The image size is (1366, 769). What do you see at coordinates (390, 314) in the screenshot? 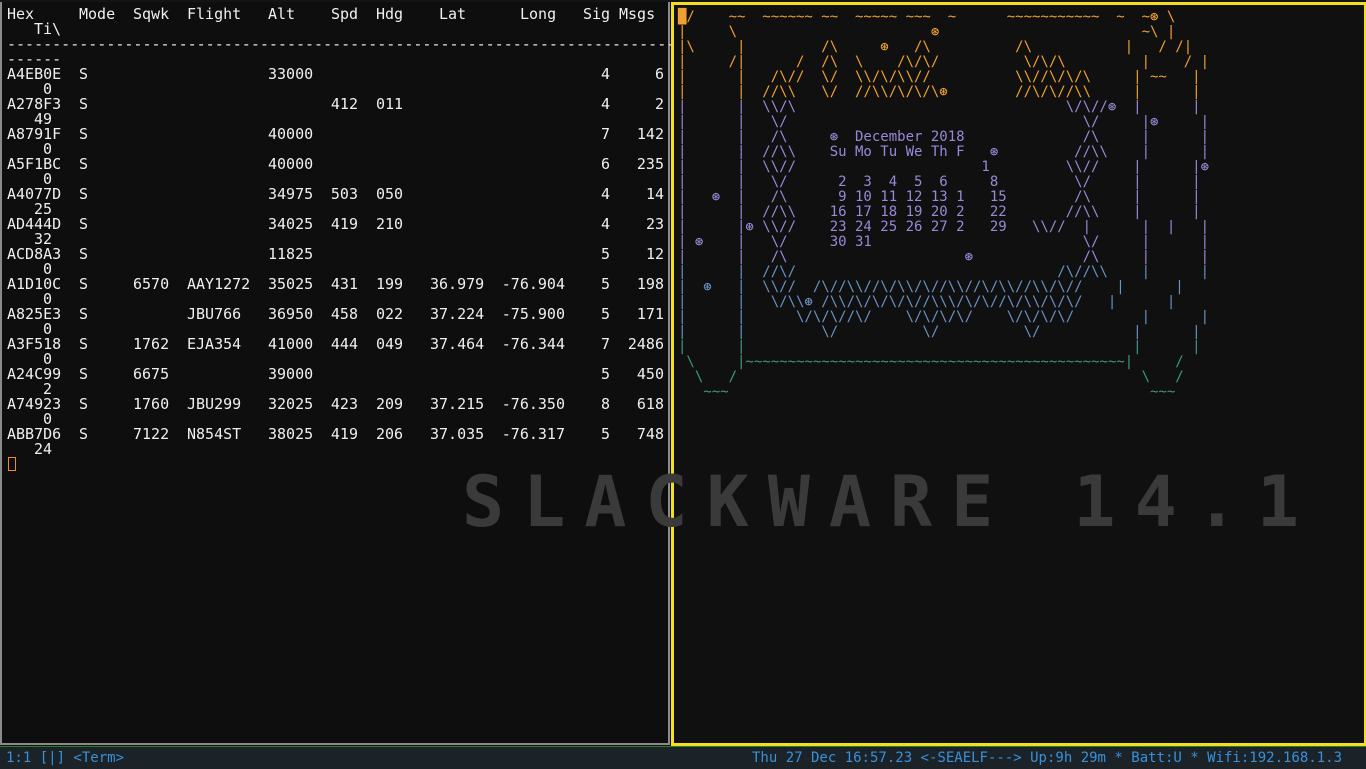
I see `cell-hdg: 022` at bounding box center [390, 314].